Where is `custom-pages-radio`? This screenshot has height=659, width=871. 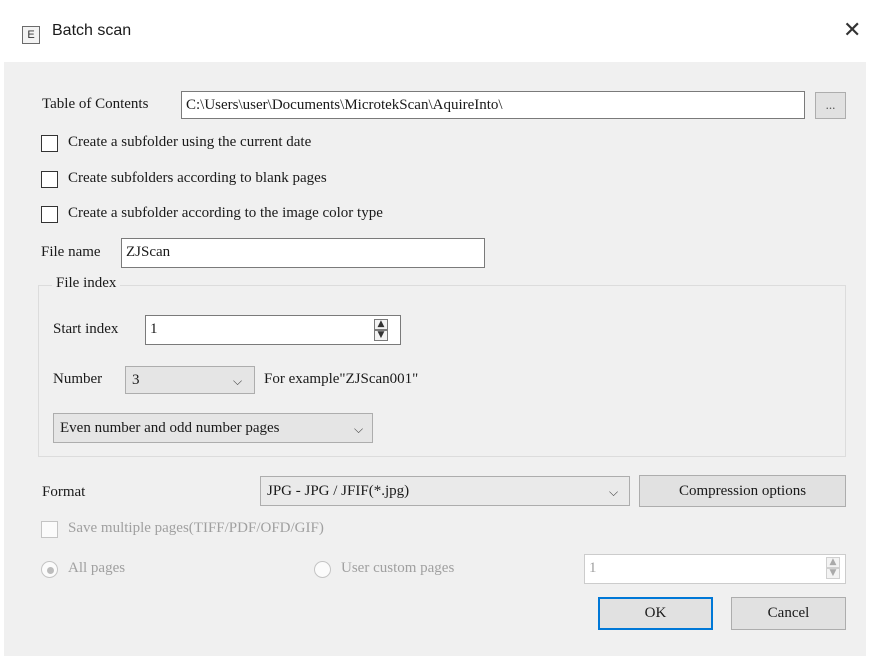
custom-pages-radio is located at coordinates (322, 569).